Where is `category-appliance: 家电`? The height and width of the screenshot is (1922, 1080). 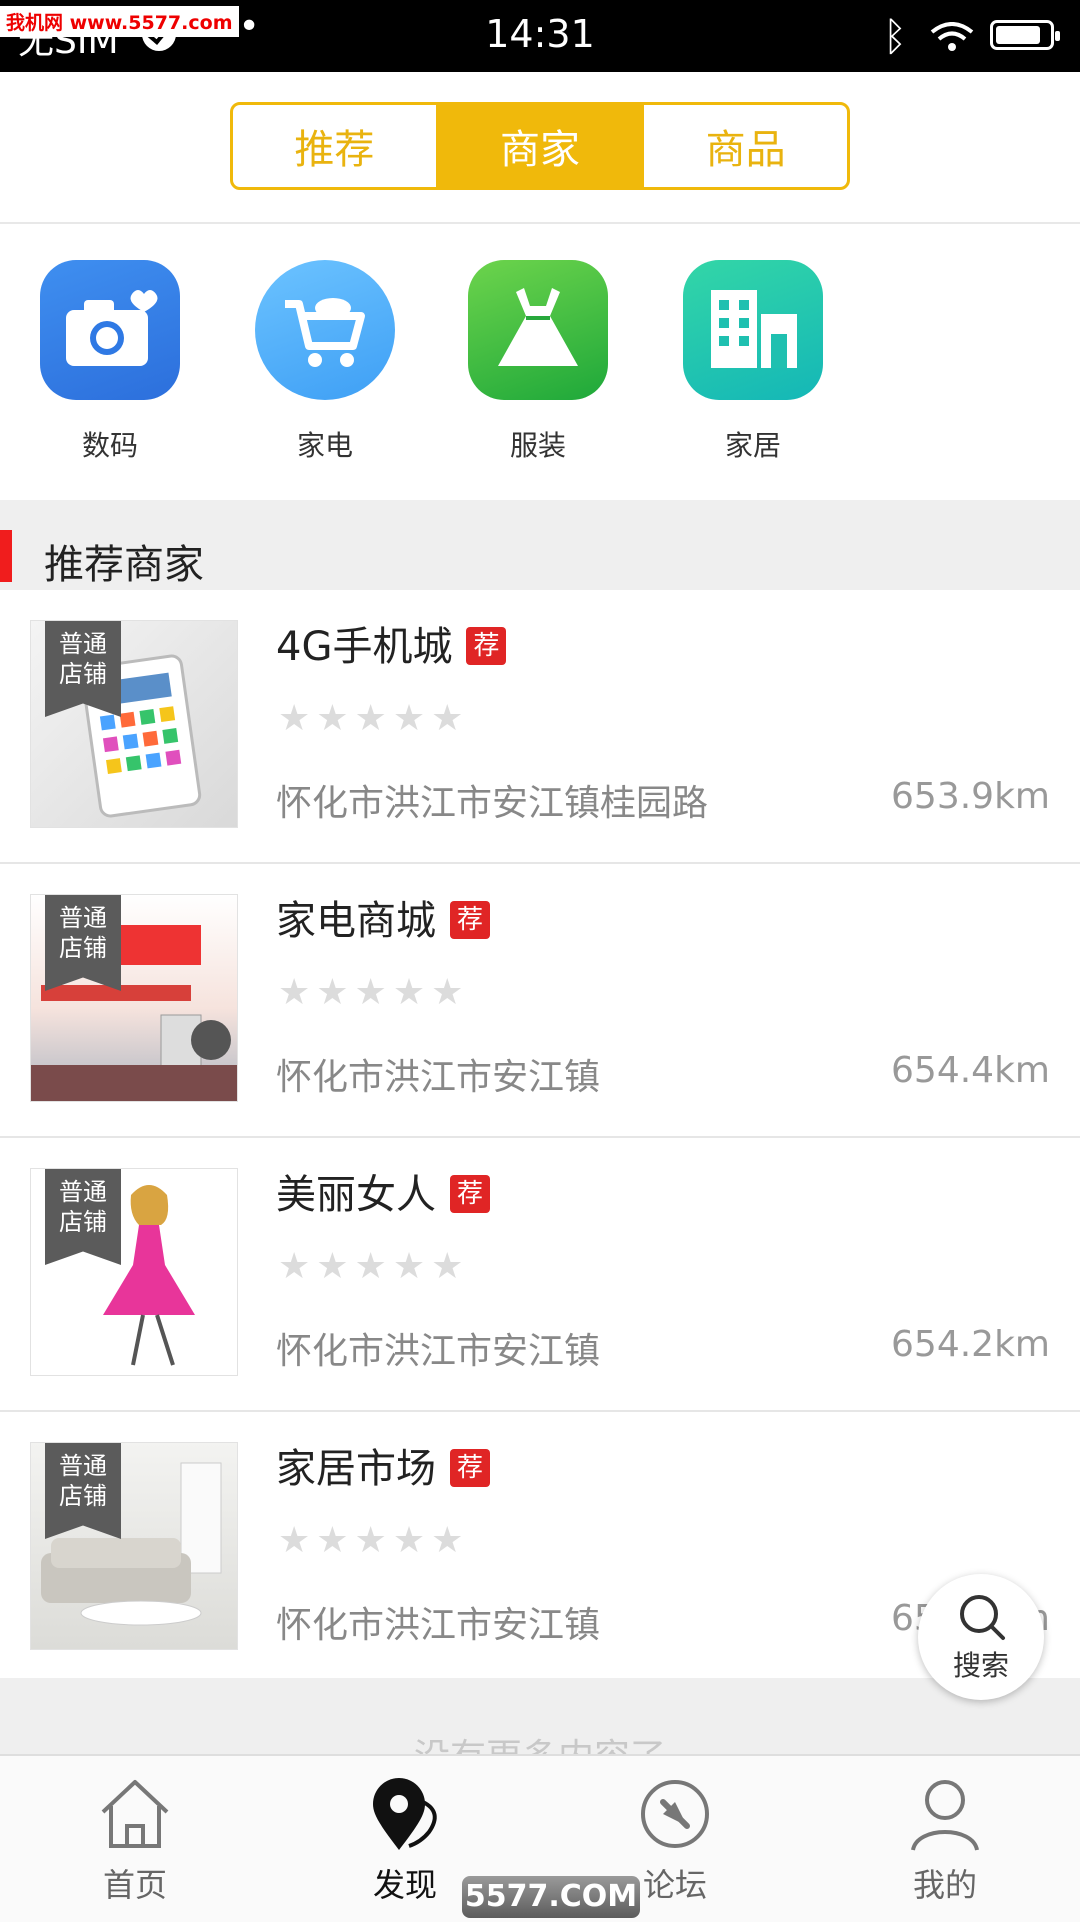 category-appliance: 家电 is located at coordinates (325, 362).